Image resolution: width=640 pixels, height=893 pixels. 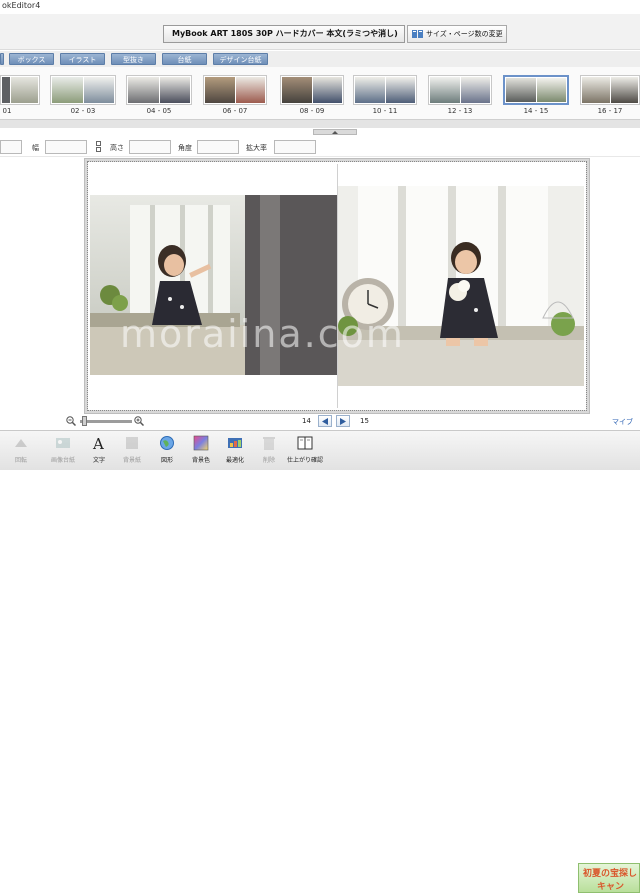 I want to click on thumbnail-label: 01, so click(x=7, y=111).